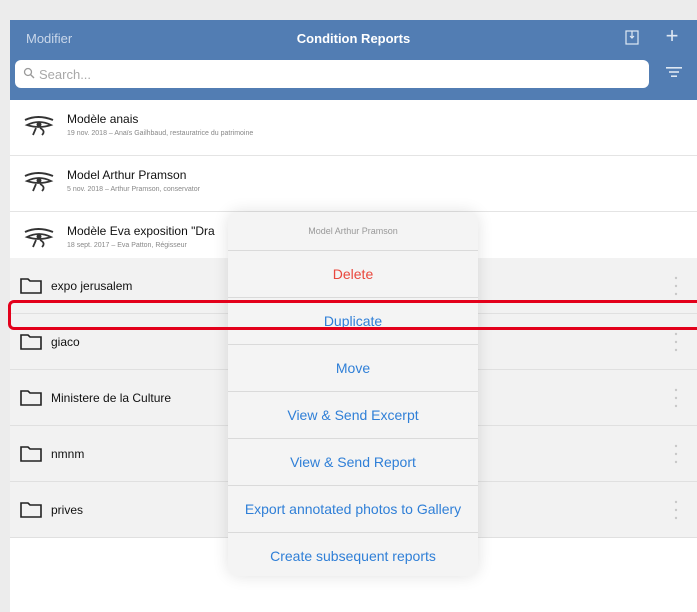 This screenshot has width=697, height=612. I want to click on report-subtitle: 18 sept. 2017 – Eva Patton, Régisseur, so click(127, 245).